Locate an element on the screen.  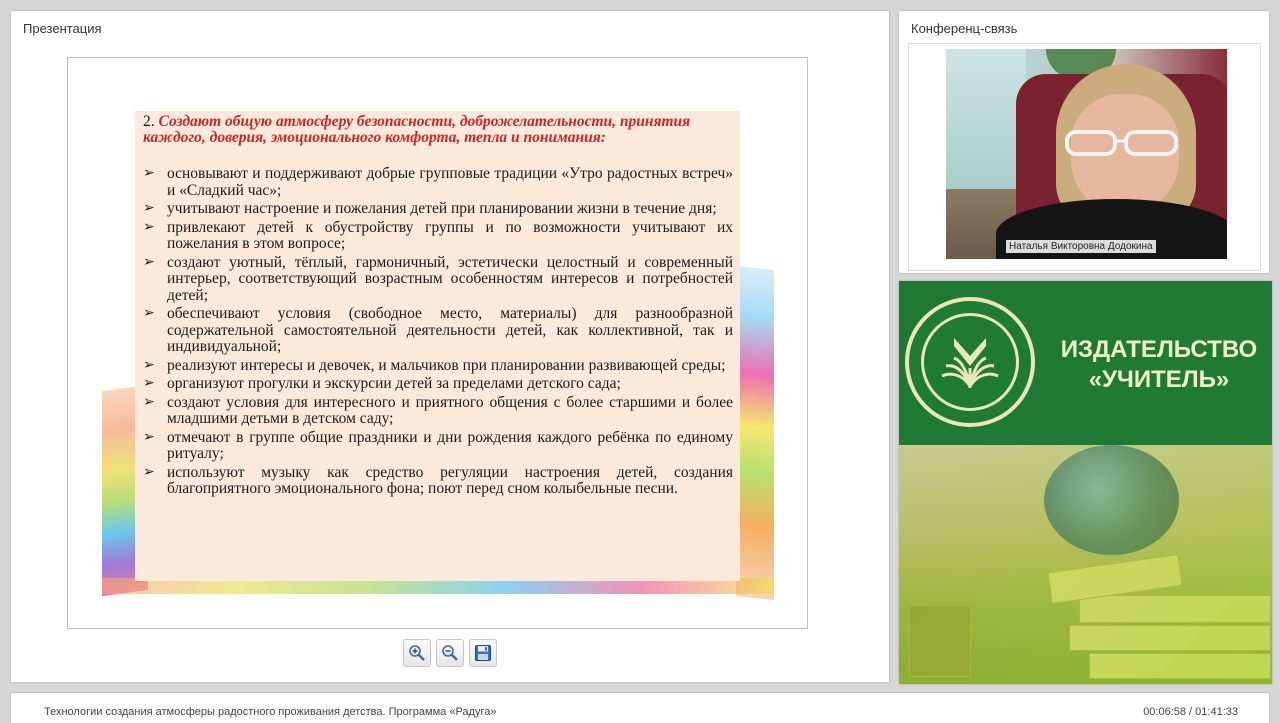
publisher-logo-inner-ring is located at coordinates (970, 362).